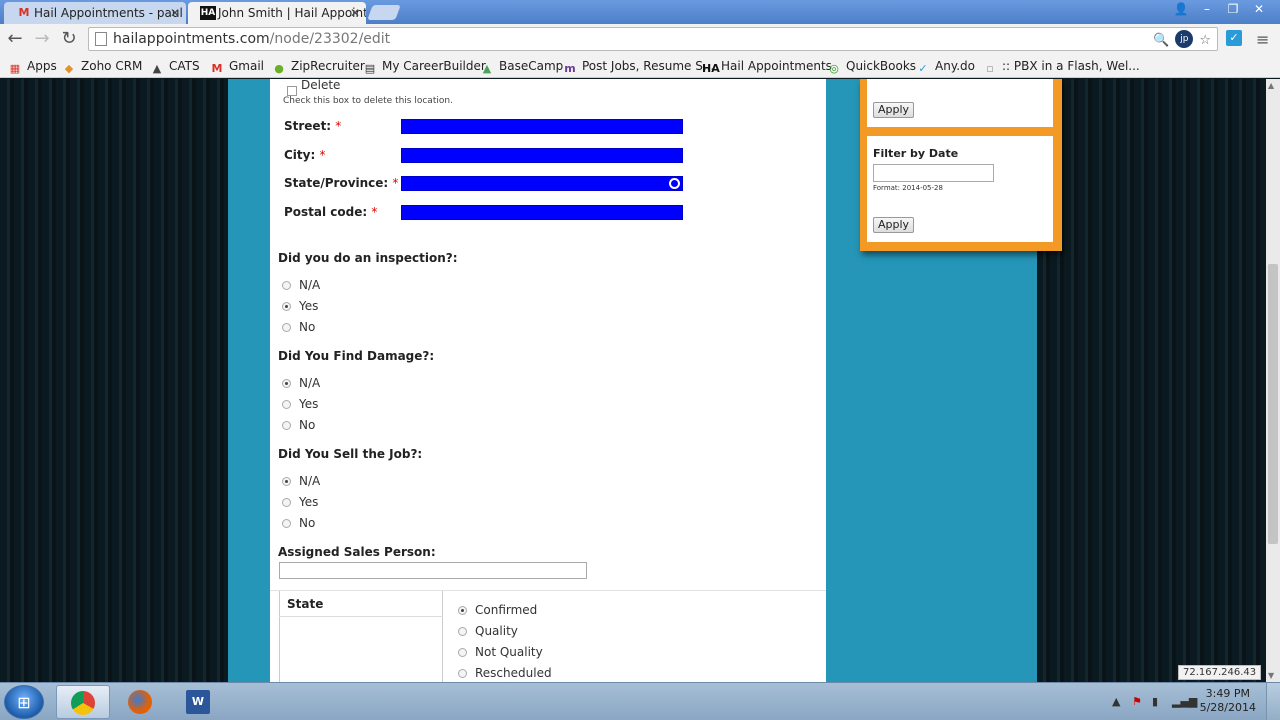 This screenshot has height=720, width=1280. What do you see at coordinates (1273, 701) in the screenshot?
I see `show-desktop-button` at bounding box center [1273, 701].